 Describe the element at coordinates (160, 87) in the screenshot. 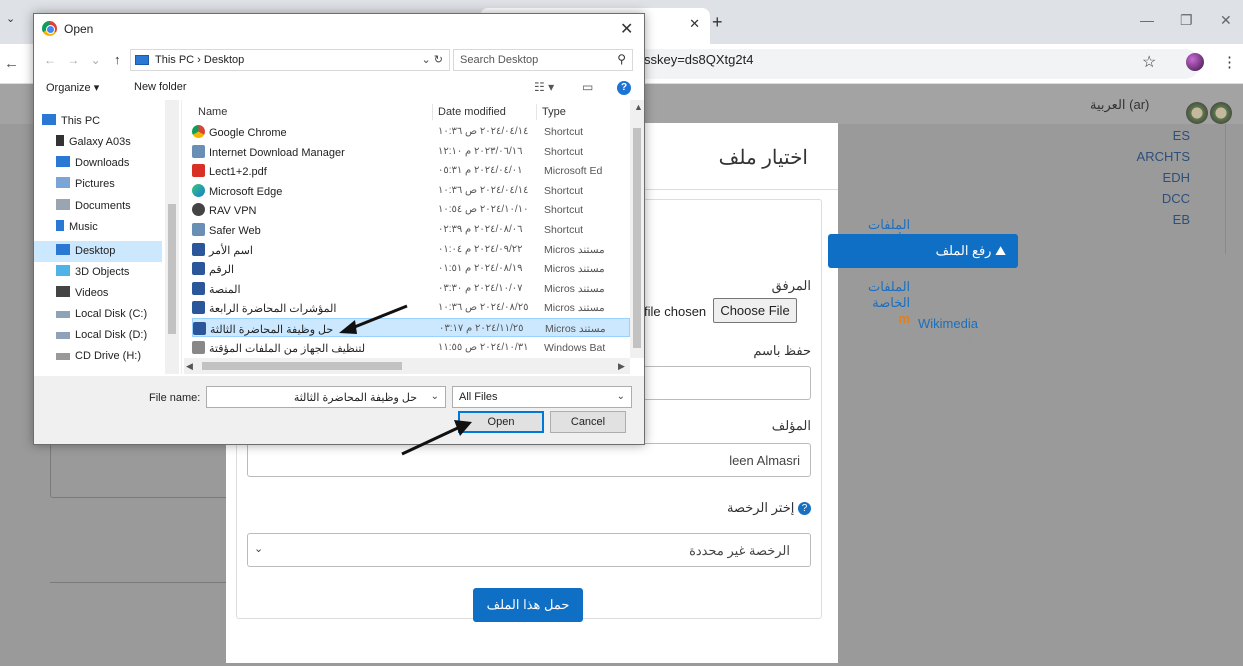

I see `new-folder-button: New folder` at that location.